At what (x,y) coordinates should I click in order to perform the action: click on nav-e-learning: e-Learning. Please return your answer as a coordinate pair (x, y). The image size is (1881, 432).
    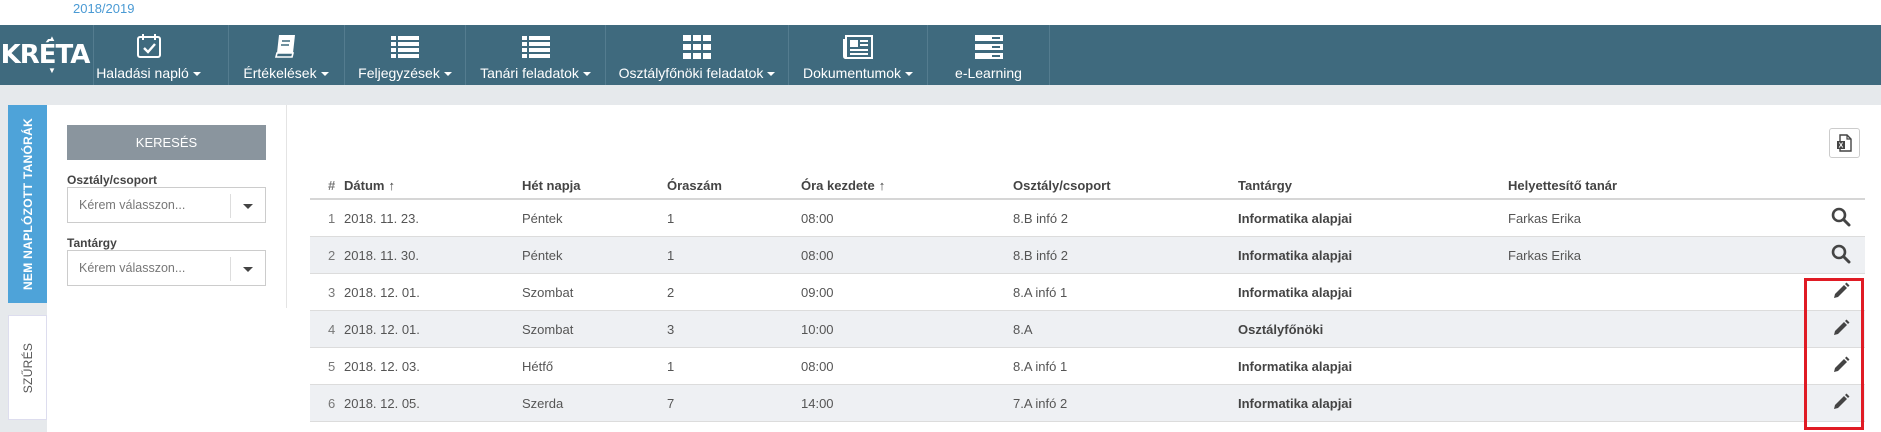
    Looking at the image, I should click on (988, 55).